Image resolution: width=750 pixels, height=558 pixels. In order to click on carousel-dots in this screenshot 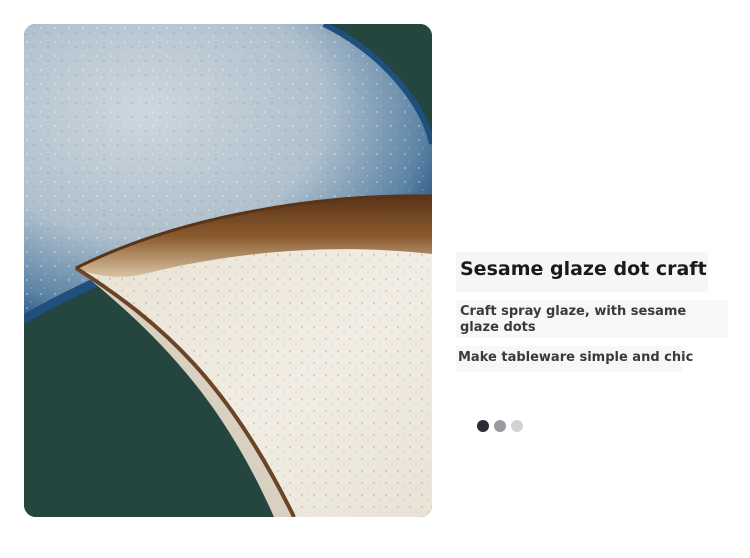, I will do `click(500, 426)`.